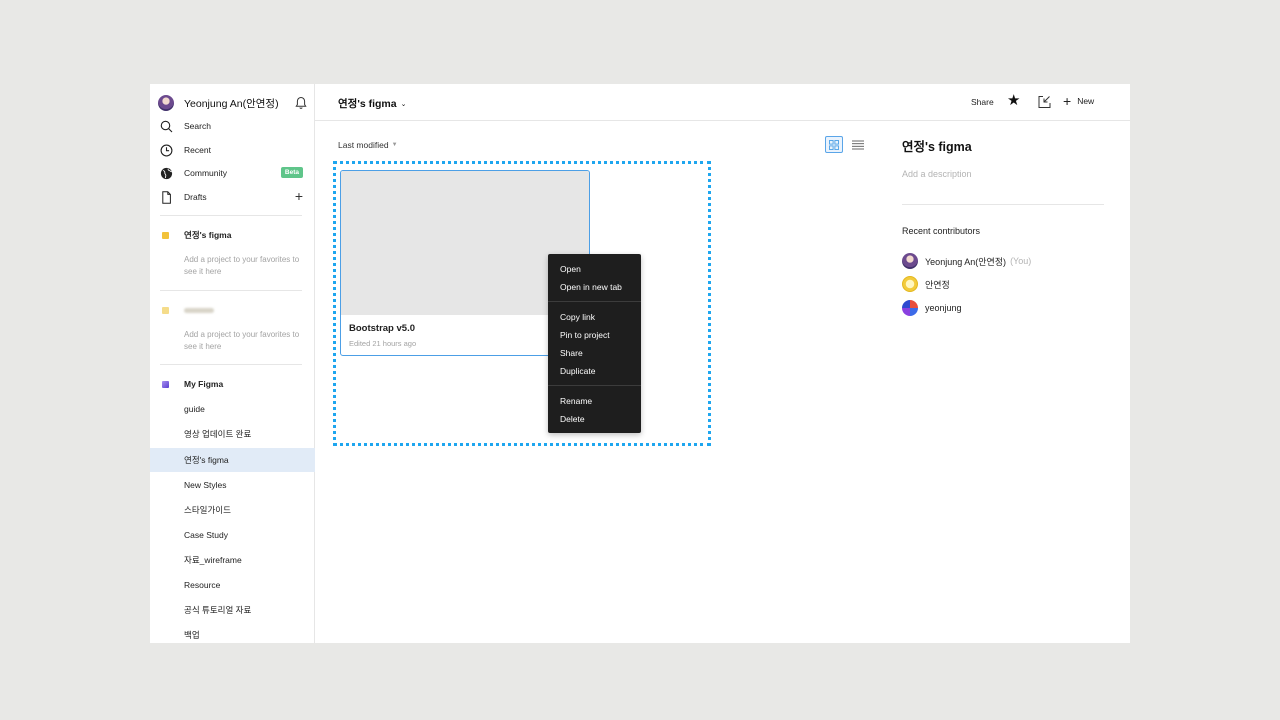 This screenshot has height=720, width=1280. I want to click on grid-view-button, so click(834, 144).